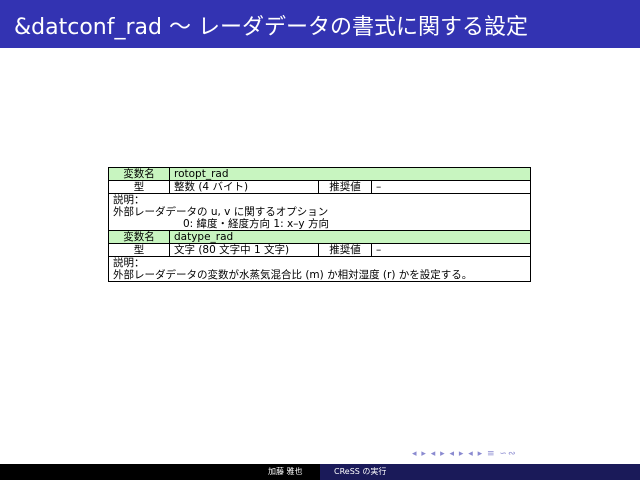 Image resolution: width=640 pixels, height=480 pixels. I want to click on table-row: 型 文字 (80 文字中 1 文字) 推奨値 –, so click(319, 250).